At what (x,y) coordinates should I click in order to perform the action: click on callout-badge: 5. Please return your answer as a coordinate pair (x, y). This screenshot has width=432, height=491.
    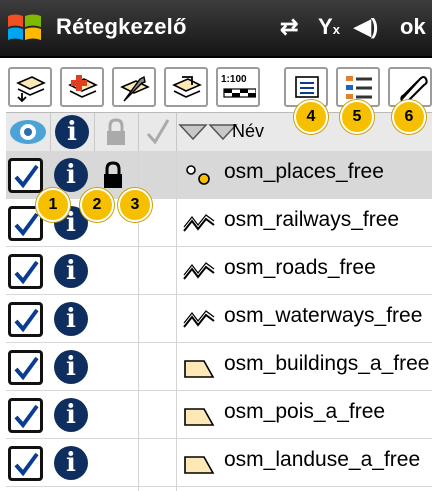
    Looking at the image, I should click on (357, 117).